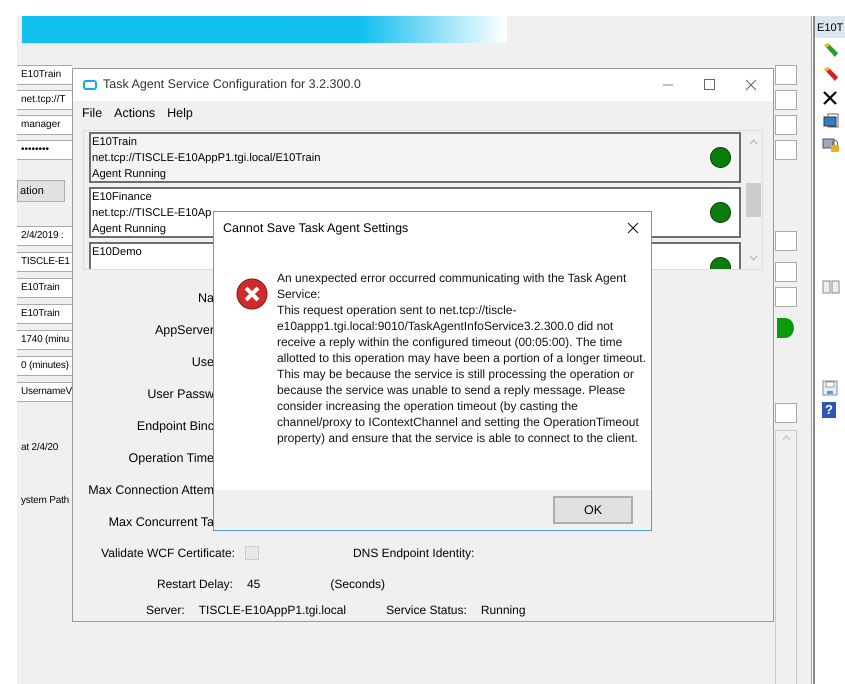  Describe the element at coordinates (709, 84) in the screenshot. I see `maximize-icon` at that location.